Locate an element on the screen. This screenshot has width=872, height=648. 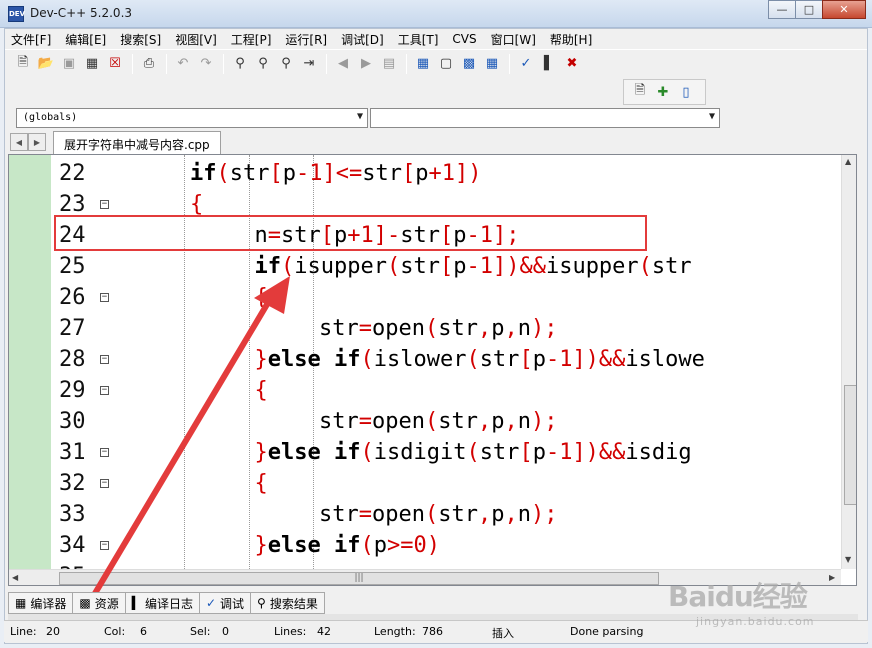
code-line: 30 str=open(str,p,n); is located at coordinates (425, 421).